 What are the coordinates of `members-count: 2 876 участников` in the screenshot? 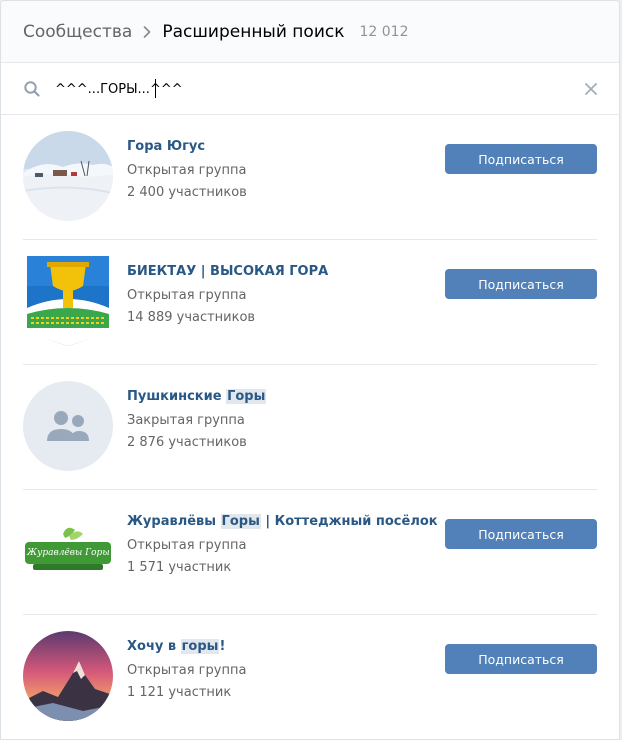 It's located at (187, 442).